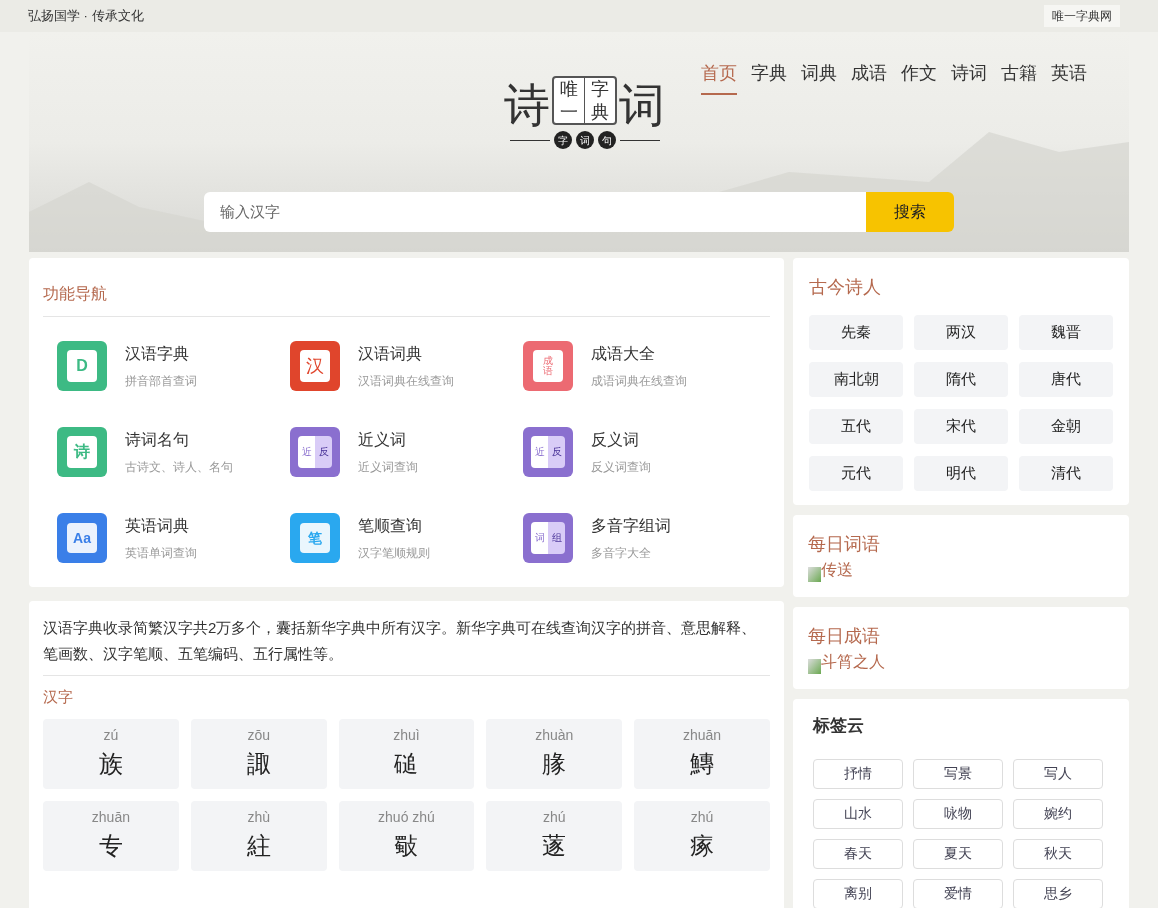 The height and width of the screenshot is (908, 1158). What do you see at coordinates (958, 813) in the screenshot?
I see `tag-link: 咏物` at bounding box center [958, 813].